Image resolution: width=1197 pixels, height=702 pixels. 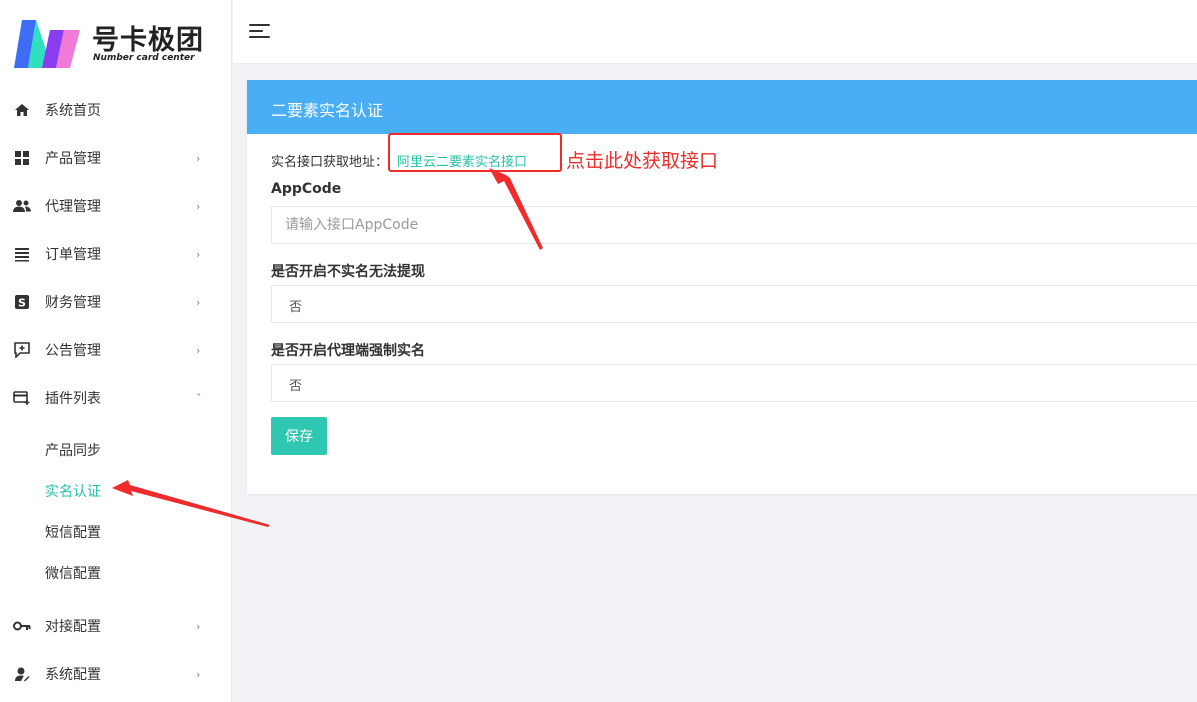 I want to click on appcode-label: AppCode, so click(x=306, y=189).